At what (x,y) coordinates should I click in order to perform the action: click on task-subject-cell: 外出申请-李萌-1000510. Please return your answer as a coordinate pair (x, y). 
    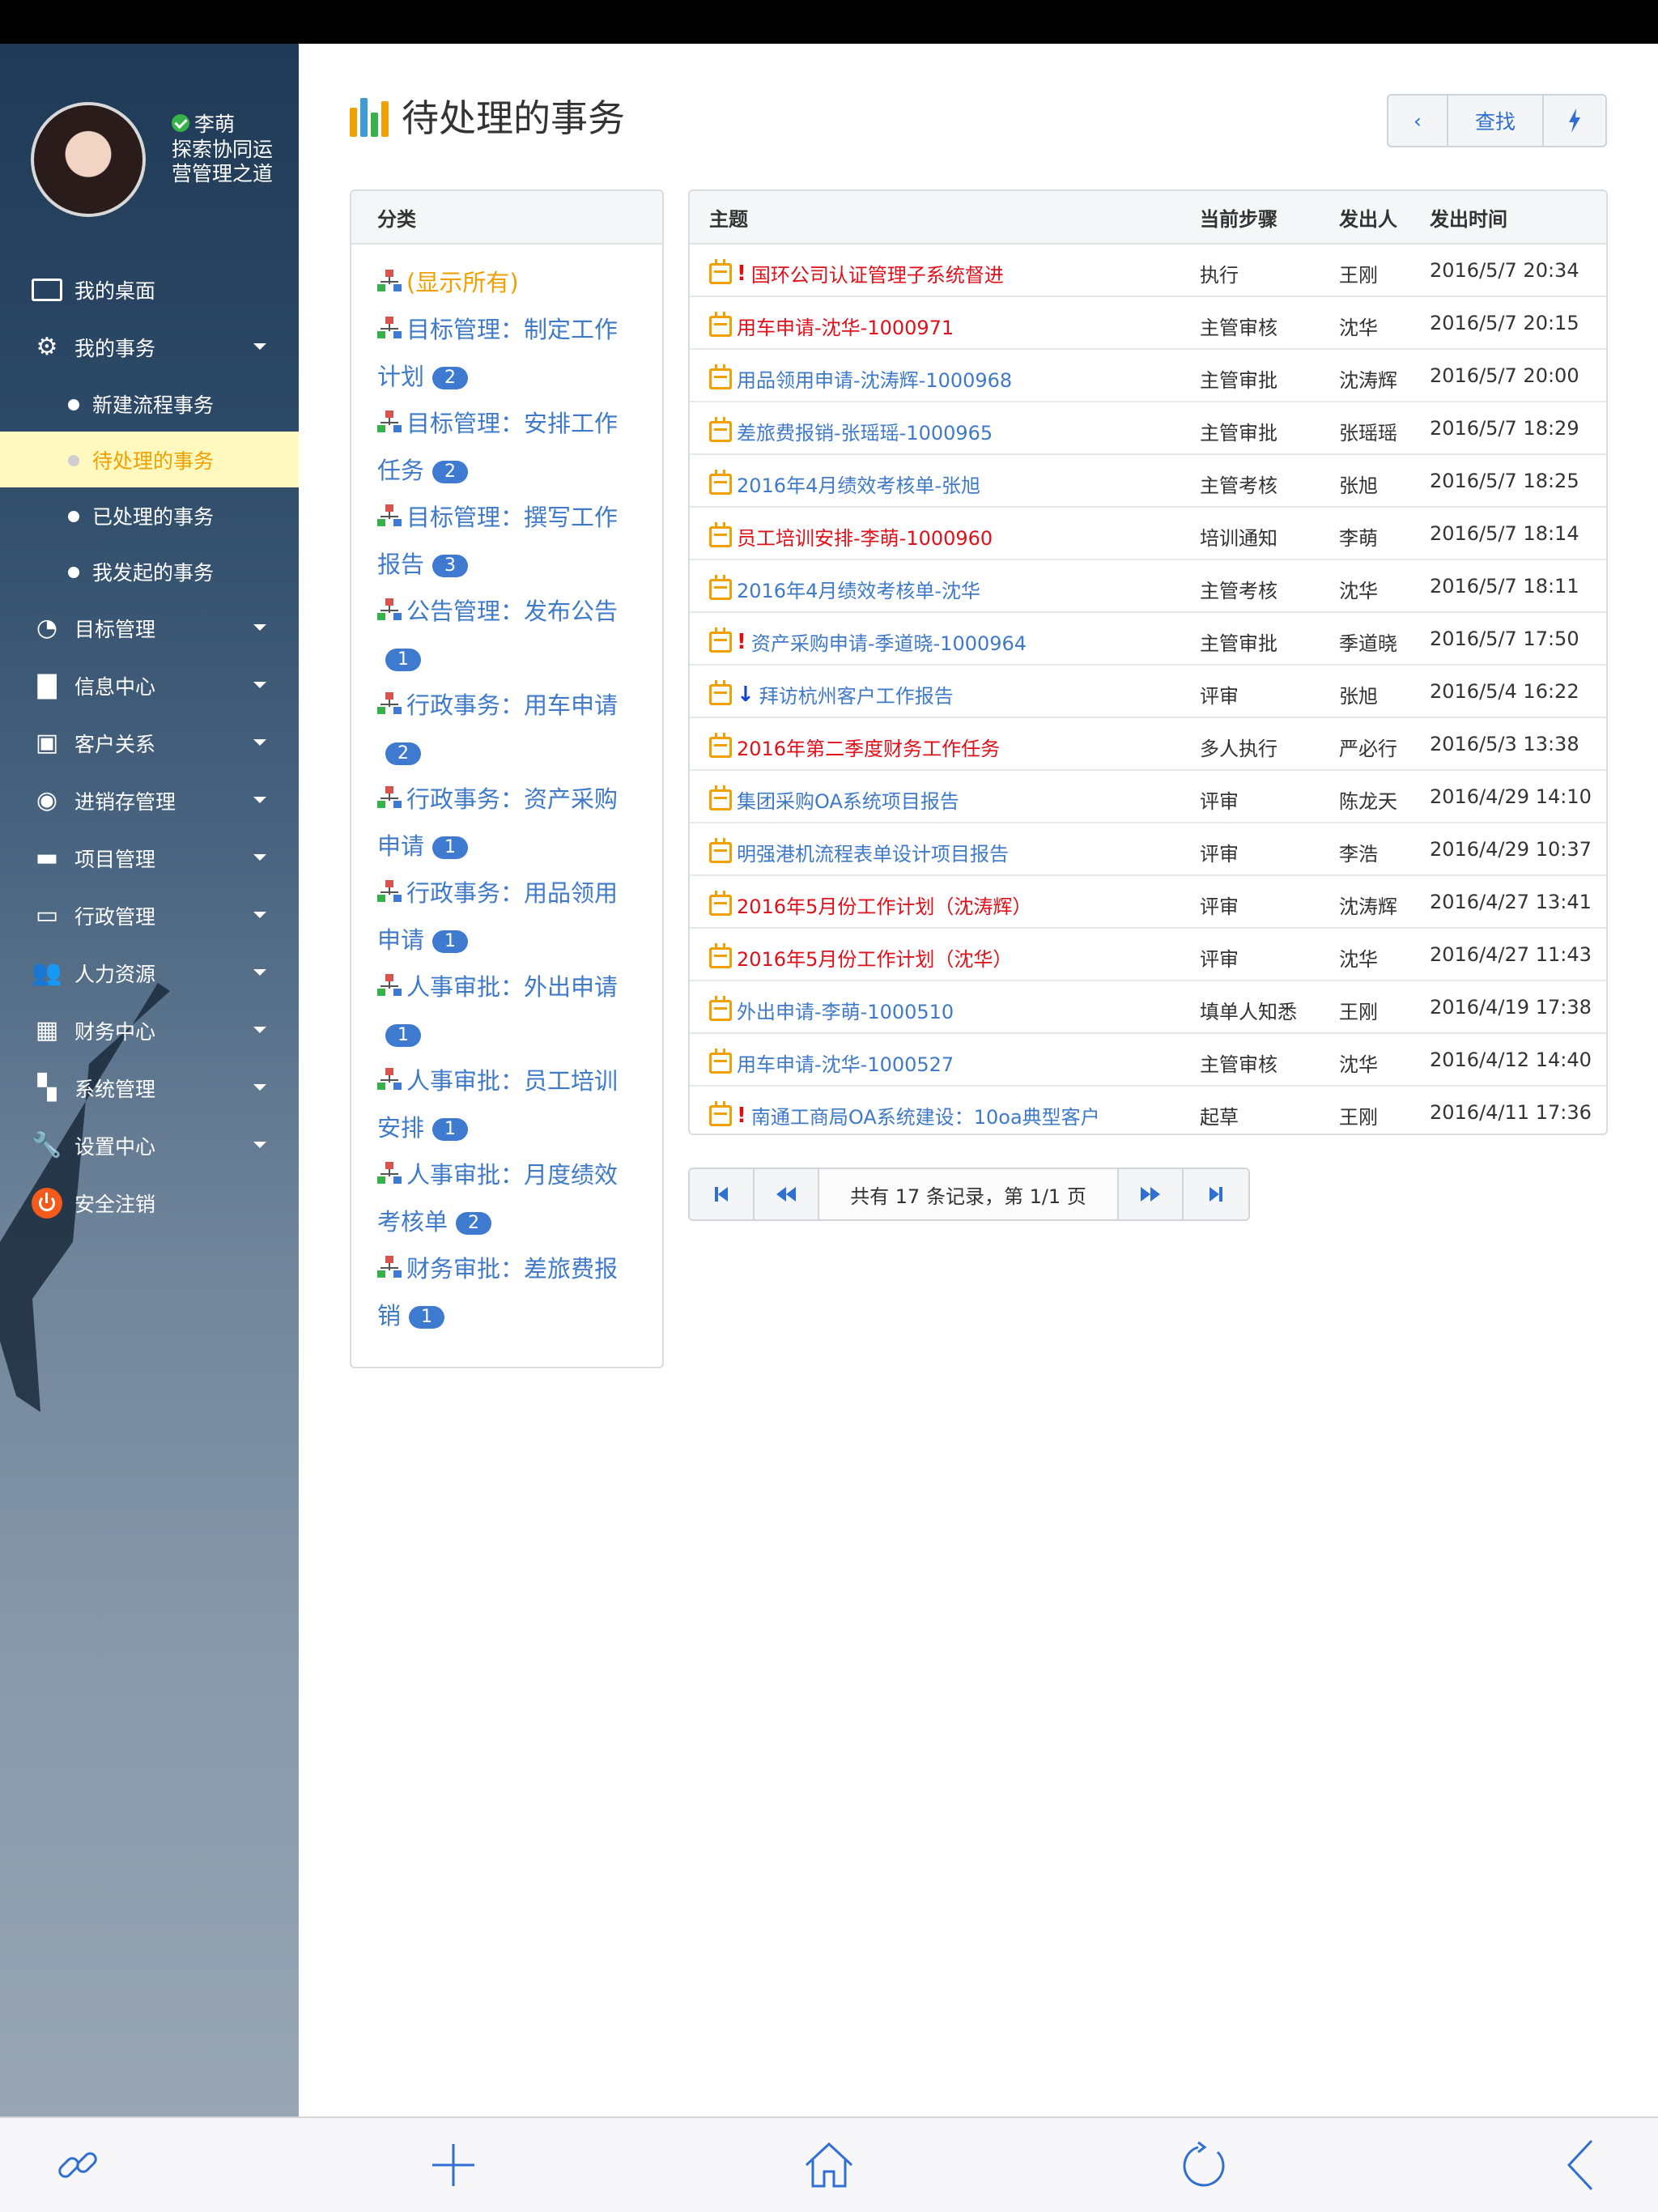
    Looking at the image, I should click on (831, 1010).